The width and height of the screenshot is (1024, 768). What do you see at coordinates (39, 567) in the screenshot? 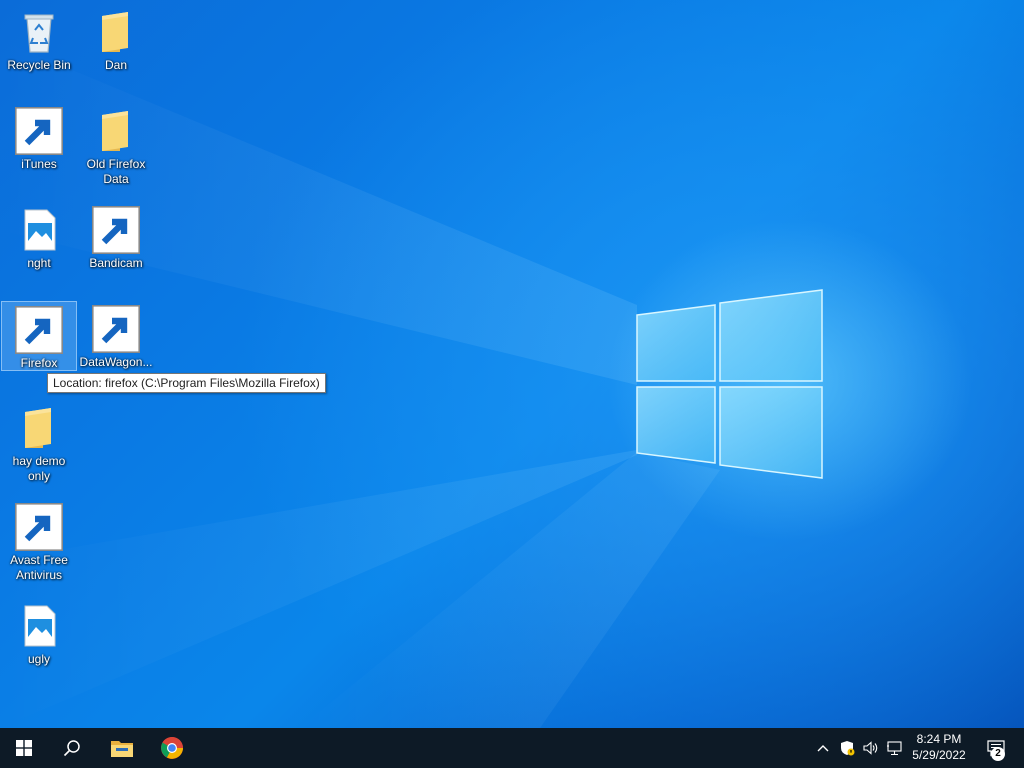
I see `desktop-icon-label: Avast Free Antivirus` at bounding box center [39, 567].